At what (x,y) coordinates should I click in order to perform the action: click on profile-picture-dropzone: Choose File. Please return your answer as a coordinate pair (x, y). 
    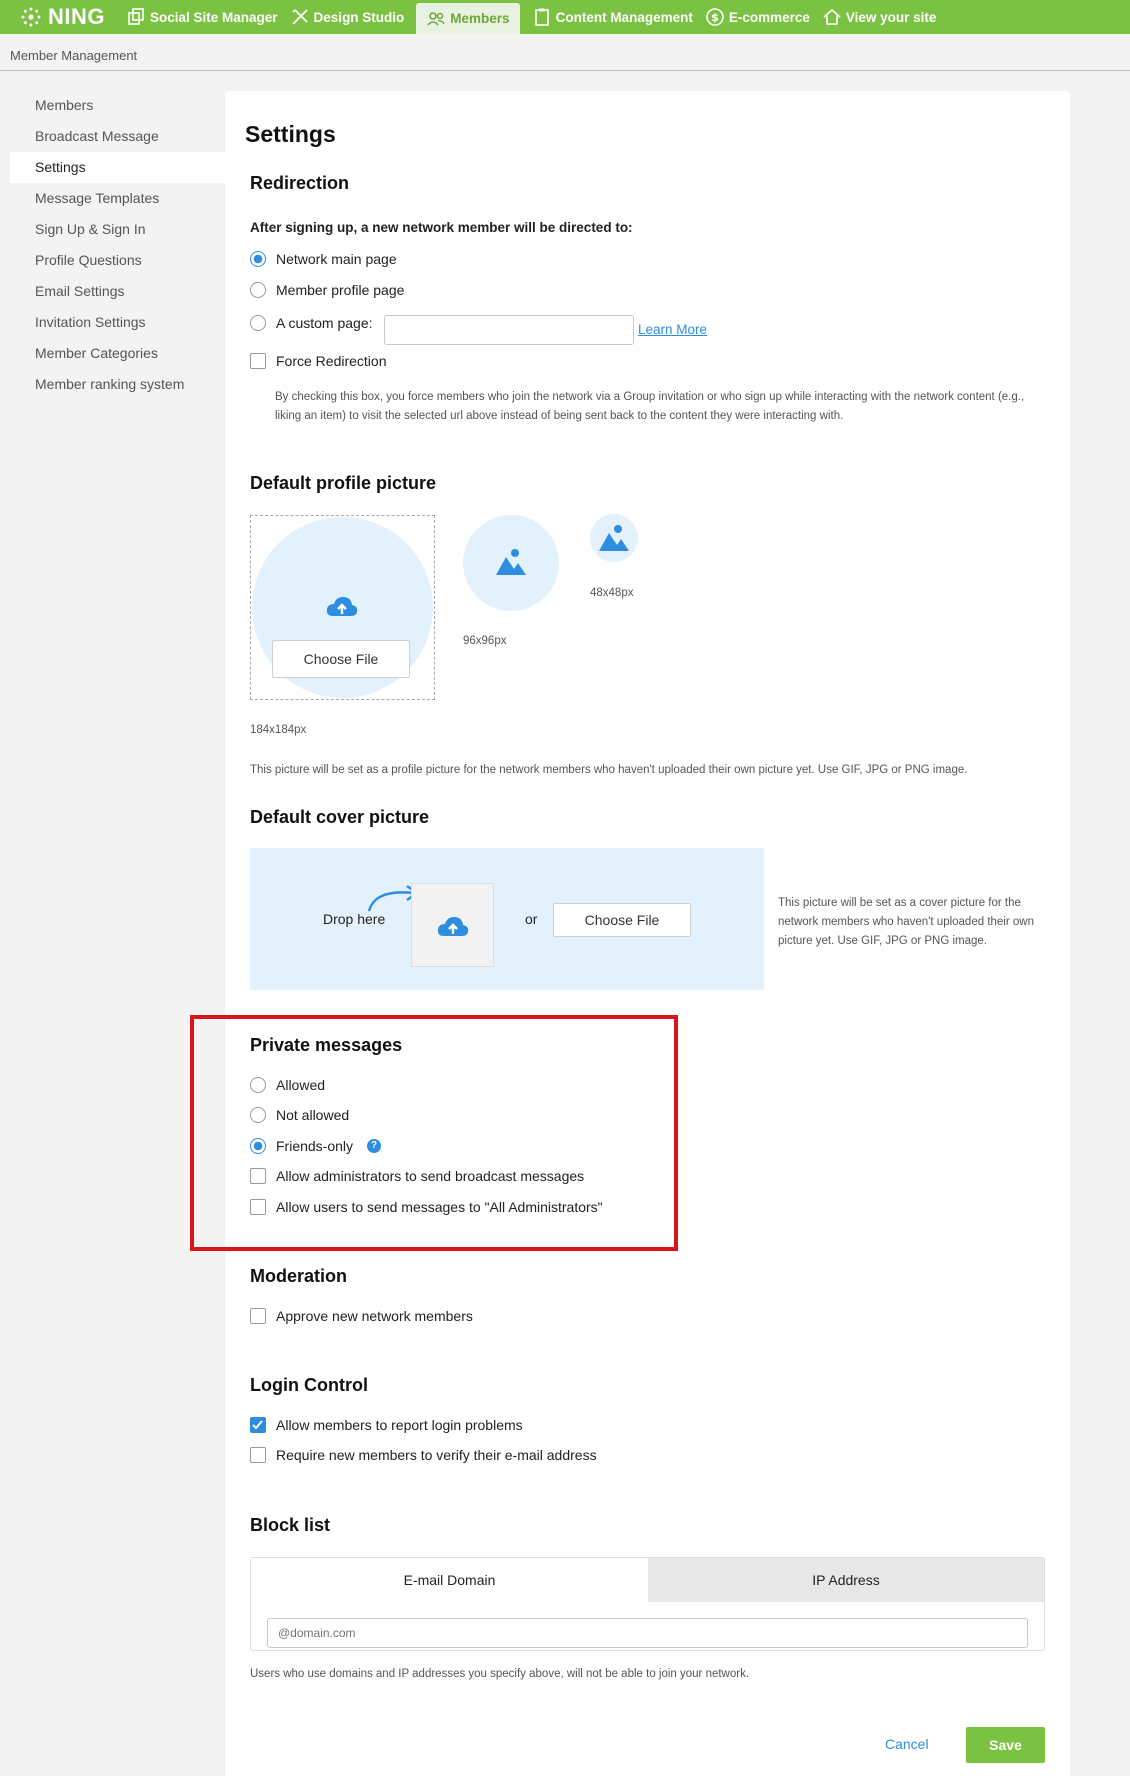
    Looking at the image, I should click on (342, 607).